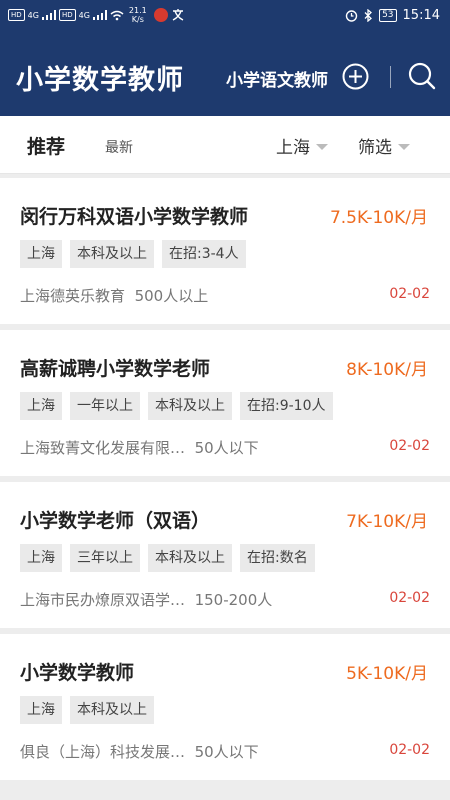 This screenshot has width=450, height=800. I want to click on filter-dropdown: 筛选, so click(384, 145).